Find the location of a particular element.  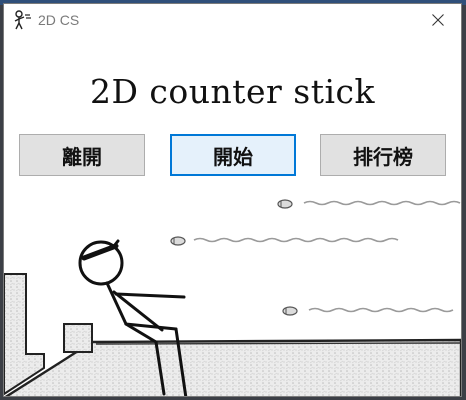

close-button is located at coordinates (438, 20).